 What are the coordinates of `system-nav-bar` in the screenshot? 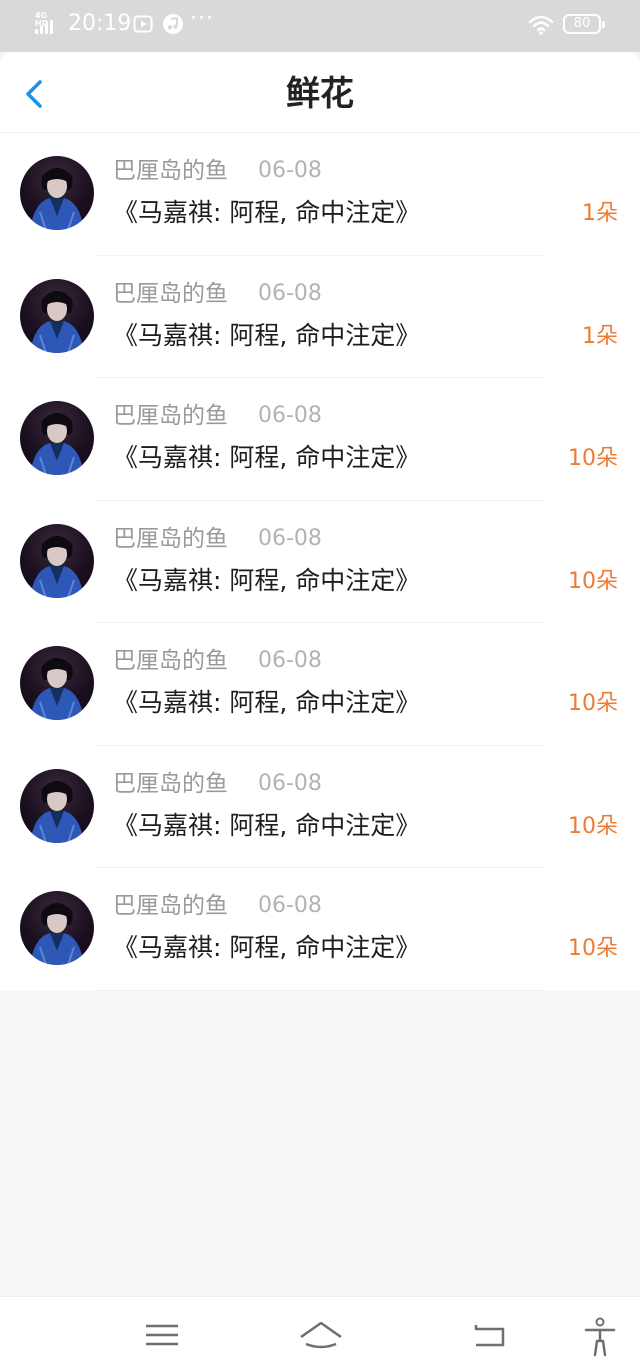 It's located at (320, 1334).